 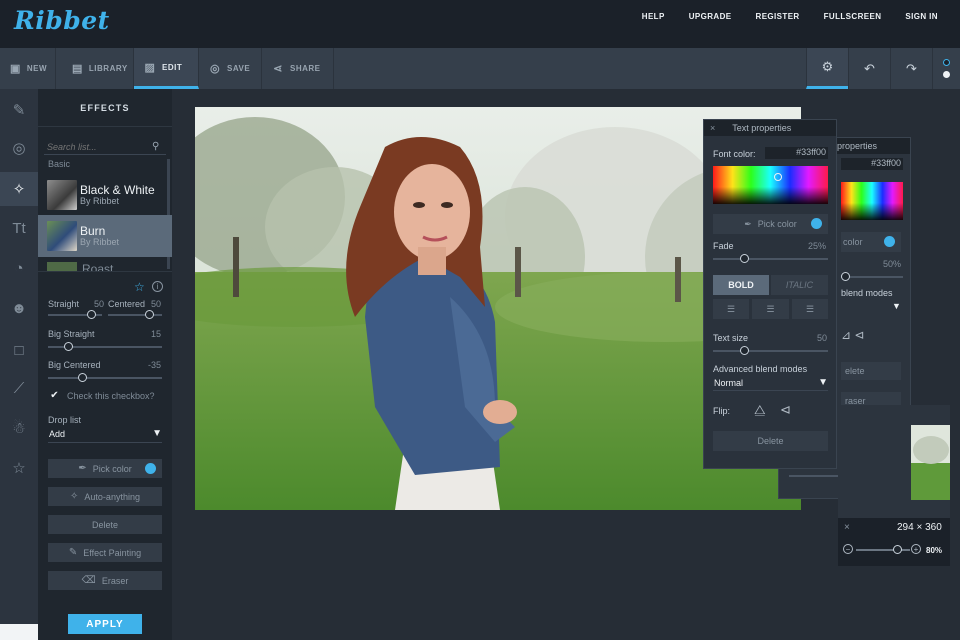 What do you see at coordinates (172, 67) in the screenshot?
I see `edit-label: EDIT` at bounding box center [172, 67].